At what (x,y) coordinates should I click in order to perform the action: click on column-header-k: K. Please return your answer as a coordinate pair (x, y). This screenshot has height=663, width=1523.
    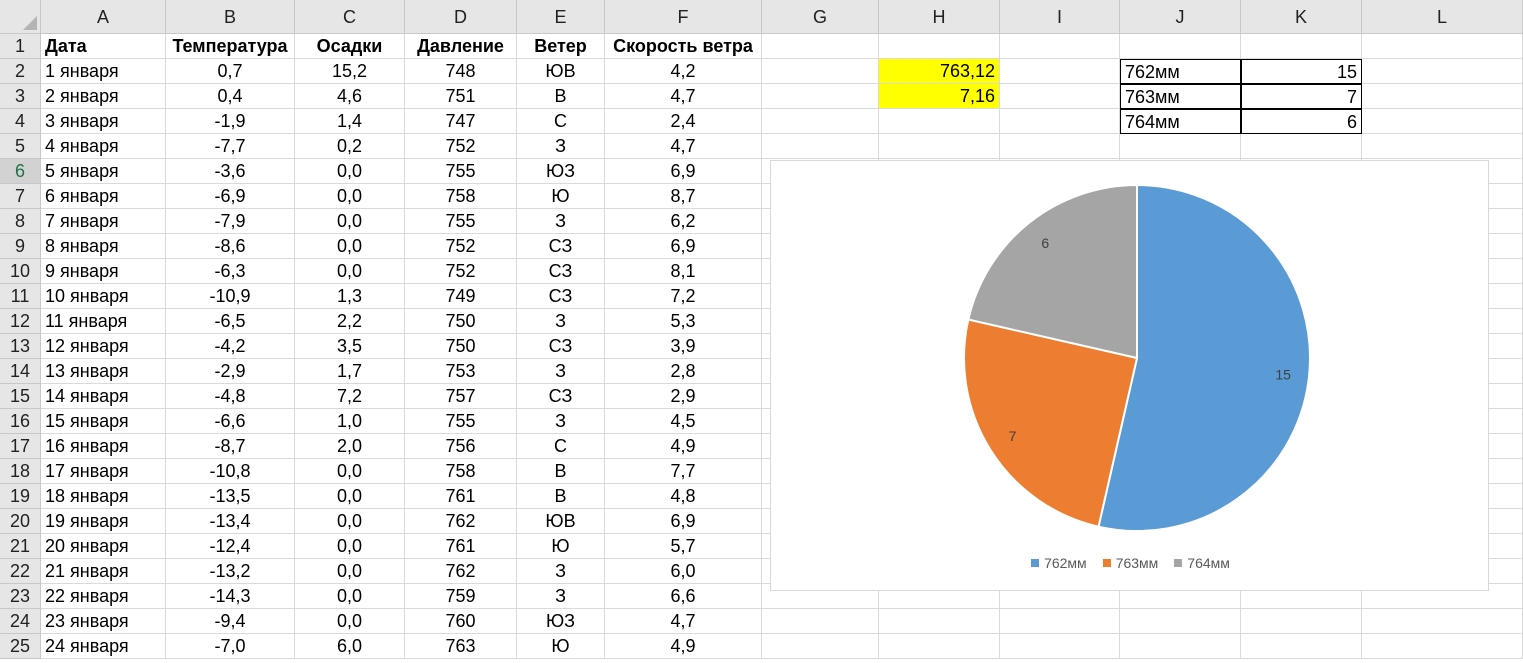
    Looking at the image, I should click on (1301, 17).